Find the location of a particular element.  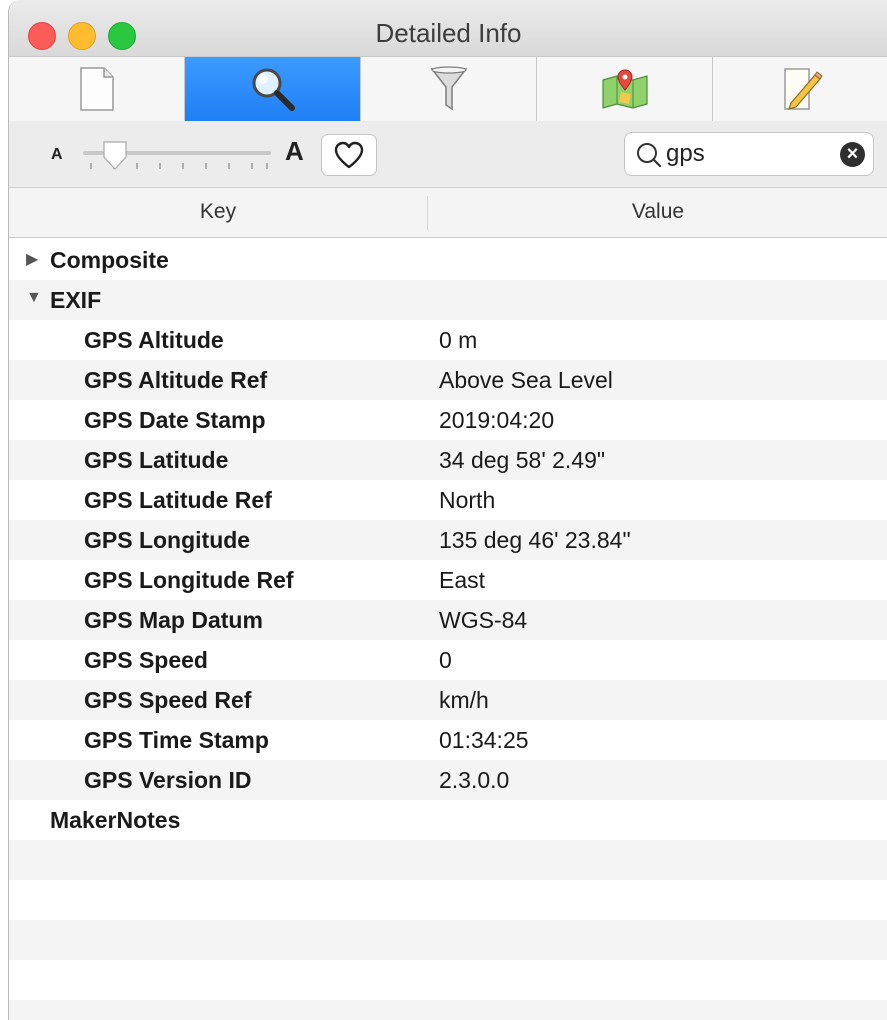

toolbar: A A gps × is located at coordinates (448, 154).